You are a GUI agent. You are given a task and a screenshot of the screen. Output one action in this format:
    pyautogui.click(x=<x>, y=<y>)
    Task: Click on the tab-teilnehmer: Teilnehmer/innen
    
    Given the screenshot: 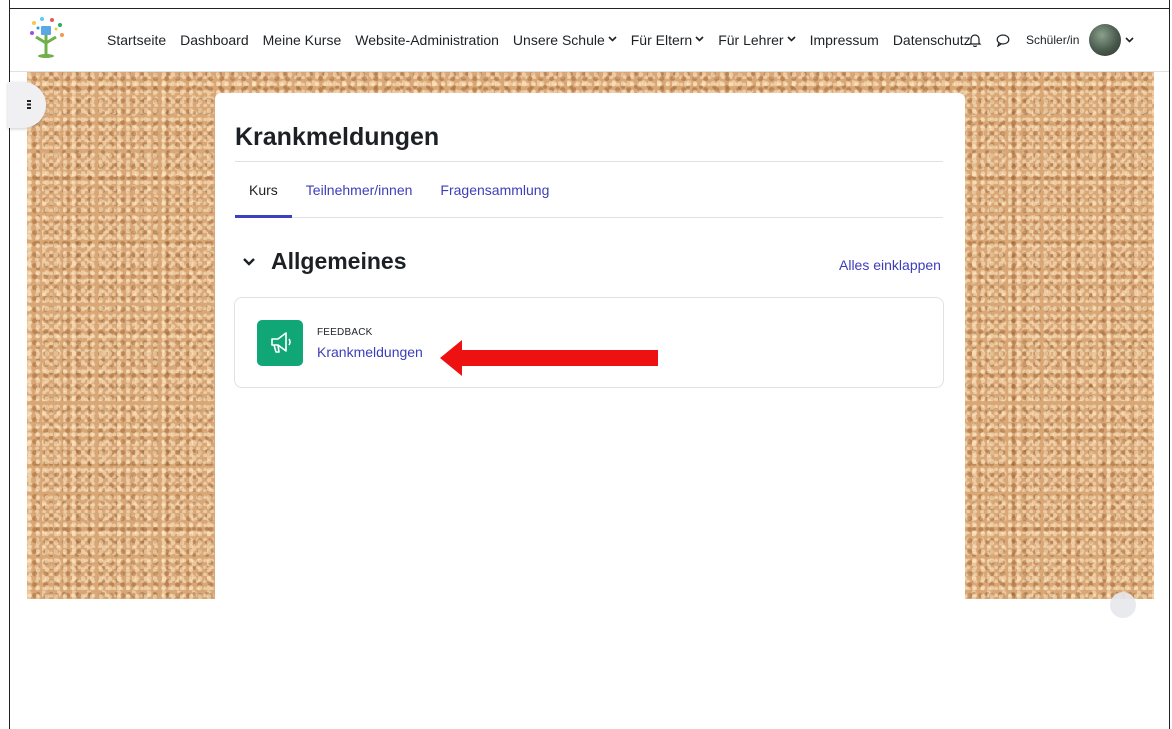 What is the action you would take?
    pyautogui.click(x=359, y=189)
    